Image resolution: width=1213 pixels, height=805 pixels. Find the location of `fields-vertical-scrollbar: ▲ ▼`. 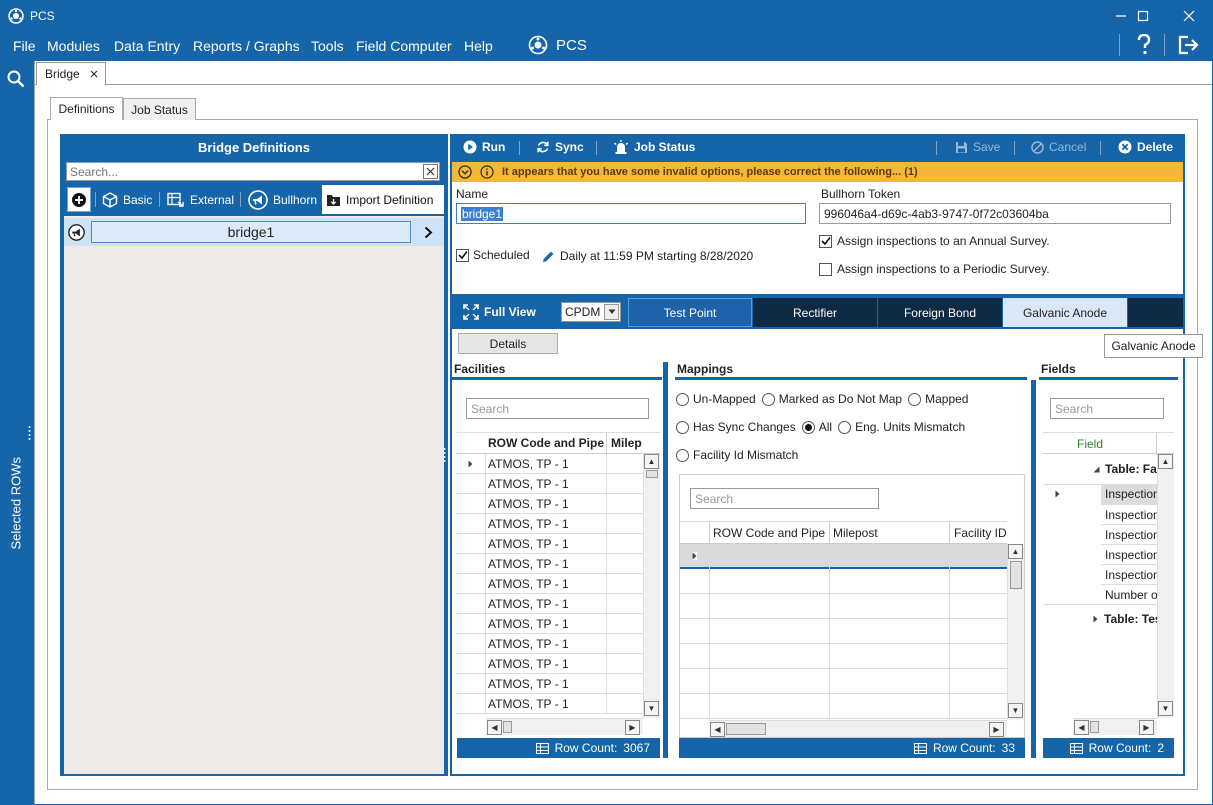

fields-vertical-scrollbar: ▲ ▼ is located at coordinates (1165, 586).